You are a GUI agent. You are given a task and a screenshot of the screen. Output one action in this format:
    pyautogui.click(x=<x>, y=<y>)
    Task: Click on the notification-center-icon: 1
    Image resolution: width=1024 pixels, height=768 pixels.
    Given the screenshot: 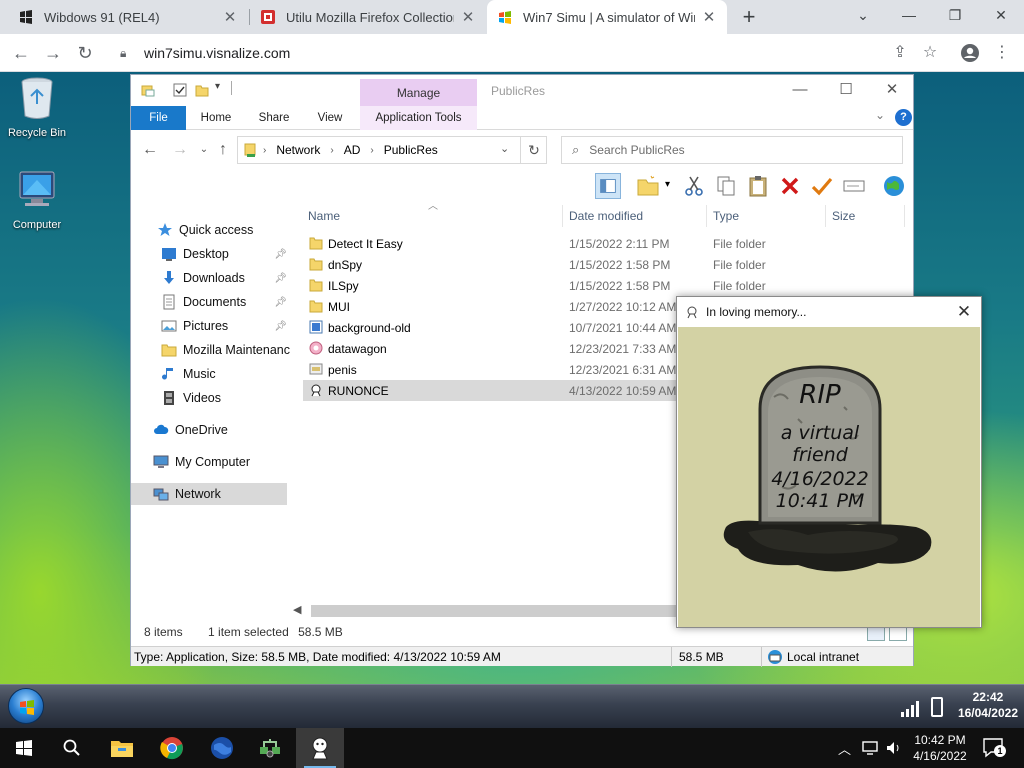 What is the action you would take?
    pyautogui.click(x=994, y=747)
    